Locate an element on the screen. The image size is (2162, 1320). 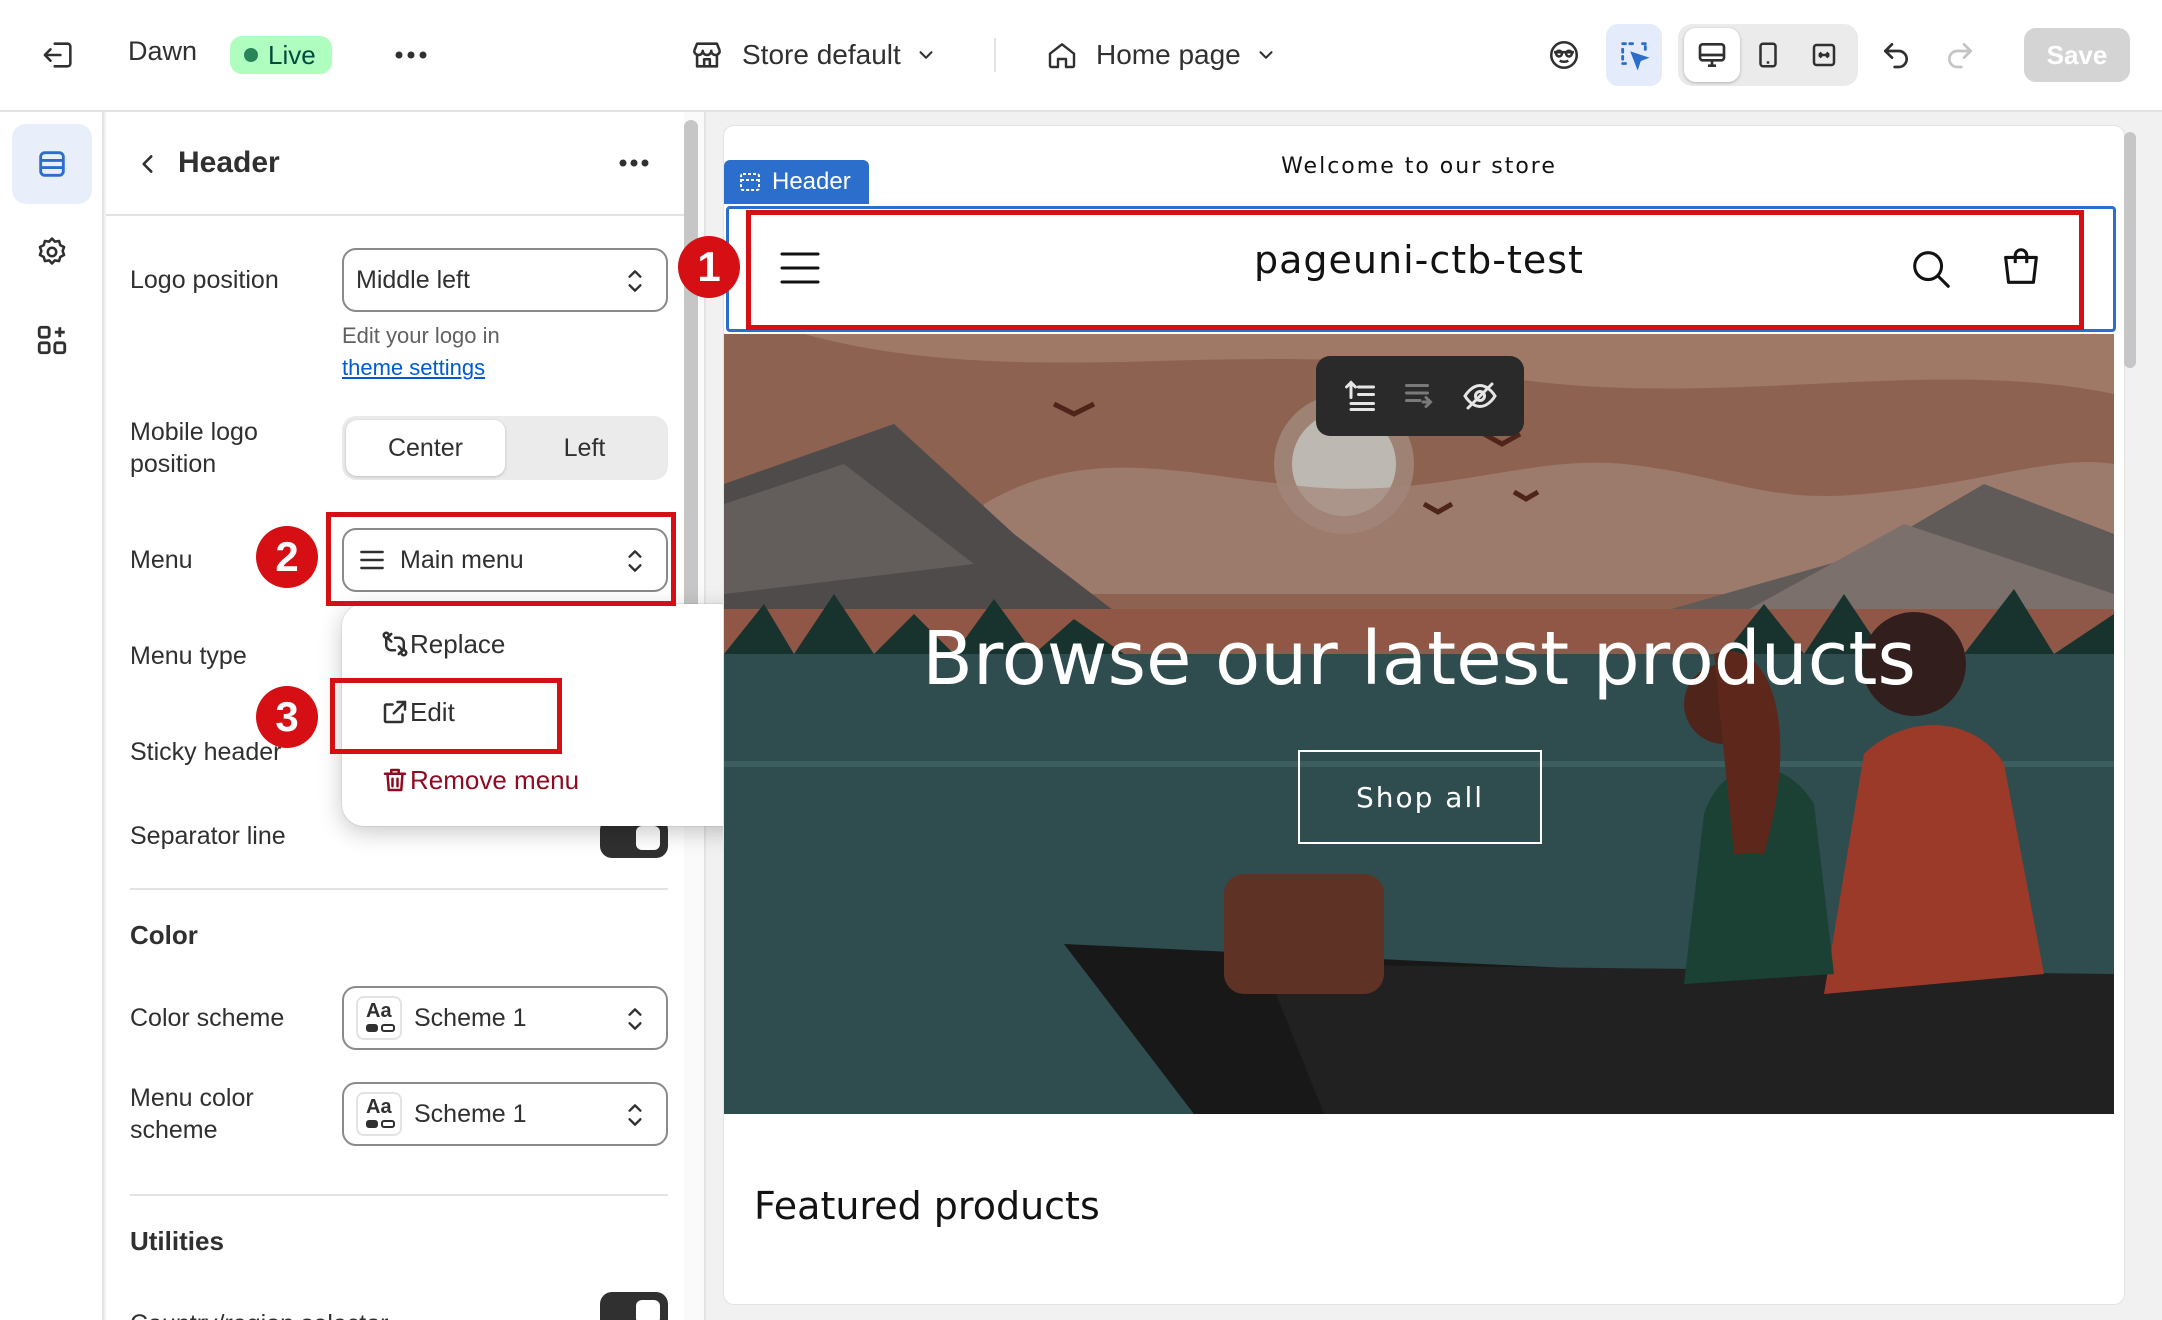
replace-icon is located at coordinates (395, 644).